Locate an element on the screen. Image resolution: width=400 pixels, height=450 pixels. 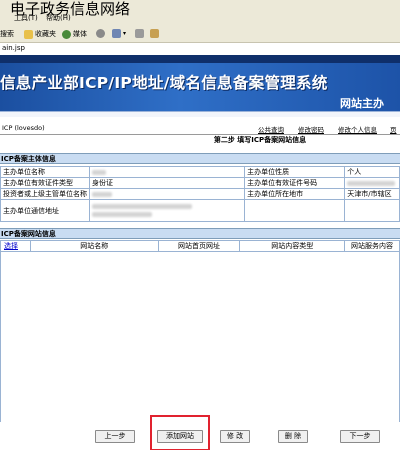
banner-subtitle: 网站主办 is located at coordinates (362, 103).